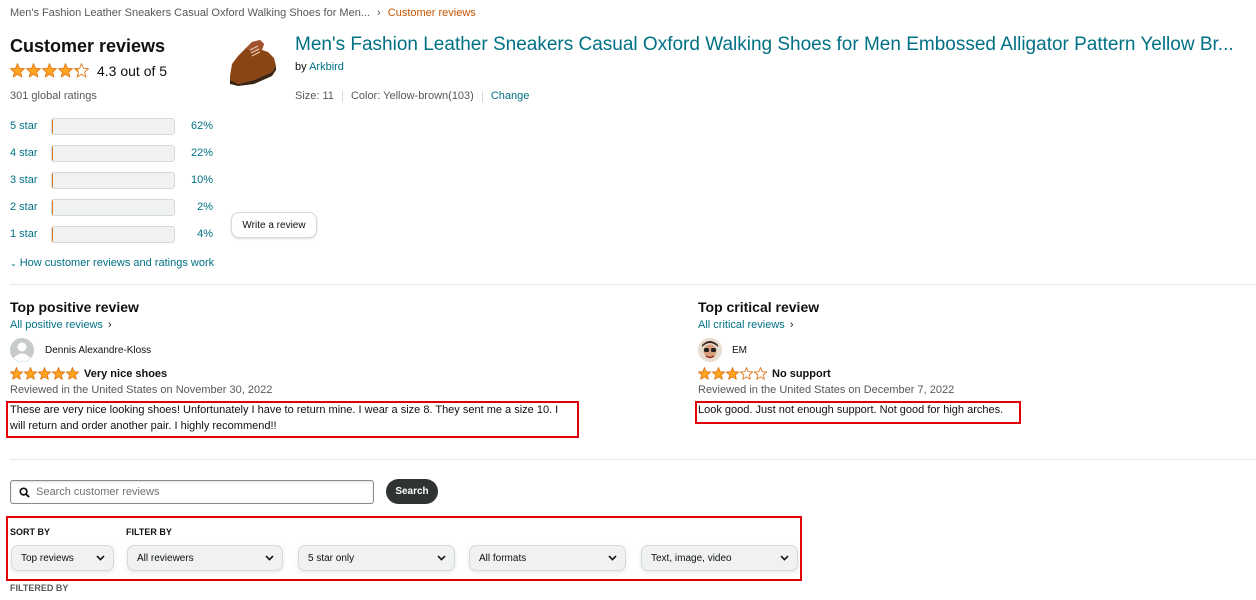  What do you see at coordinates (30, 126) in the screenshot?
I see `histogram-star-label: 5 star` at bounding box center [30, 126].